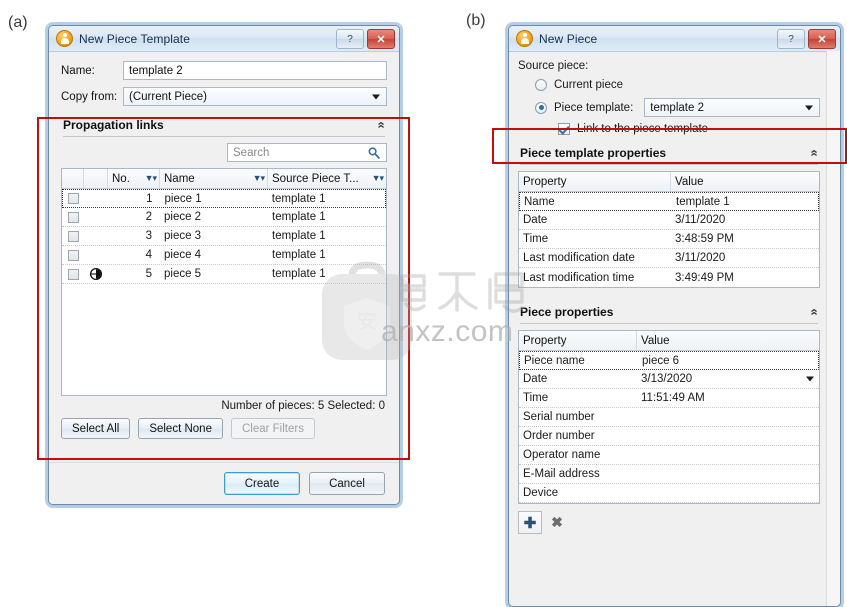  What do you see at coordinates (677, 85) in the screenshot?
I see `current-piece-radio-row: Current piece` at bounding box center [677, 85].